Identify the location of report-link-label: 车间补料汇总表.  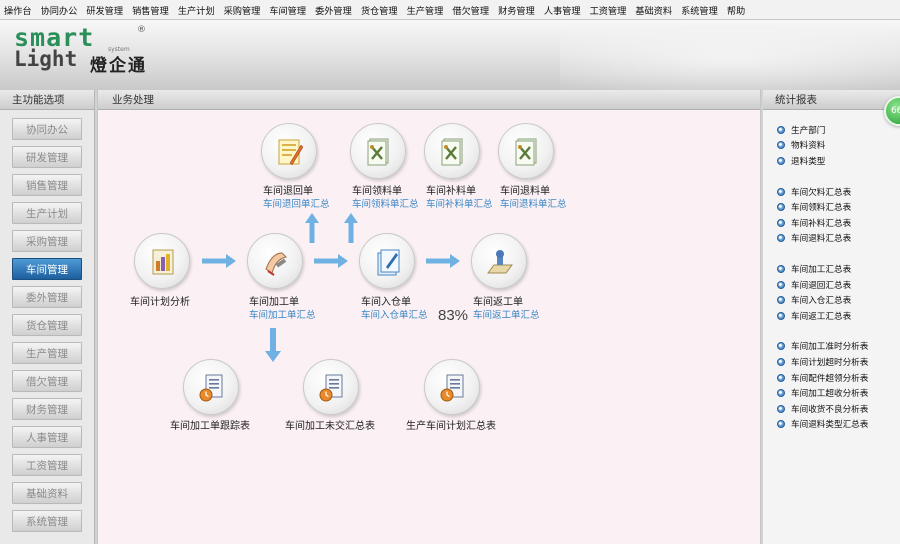
(821, 223).